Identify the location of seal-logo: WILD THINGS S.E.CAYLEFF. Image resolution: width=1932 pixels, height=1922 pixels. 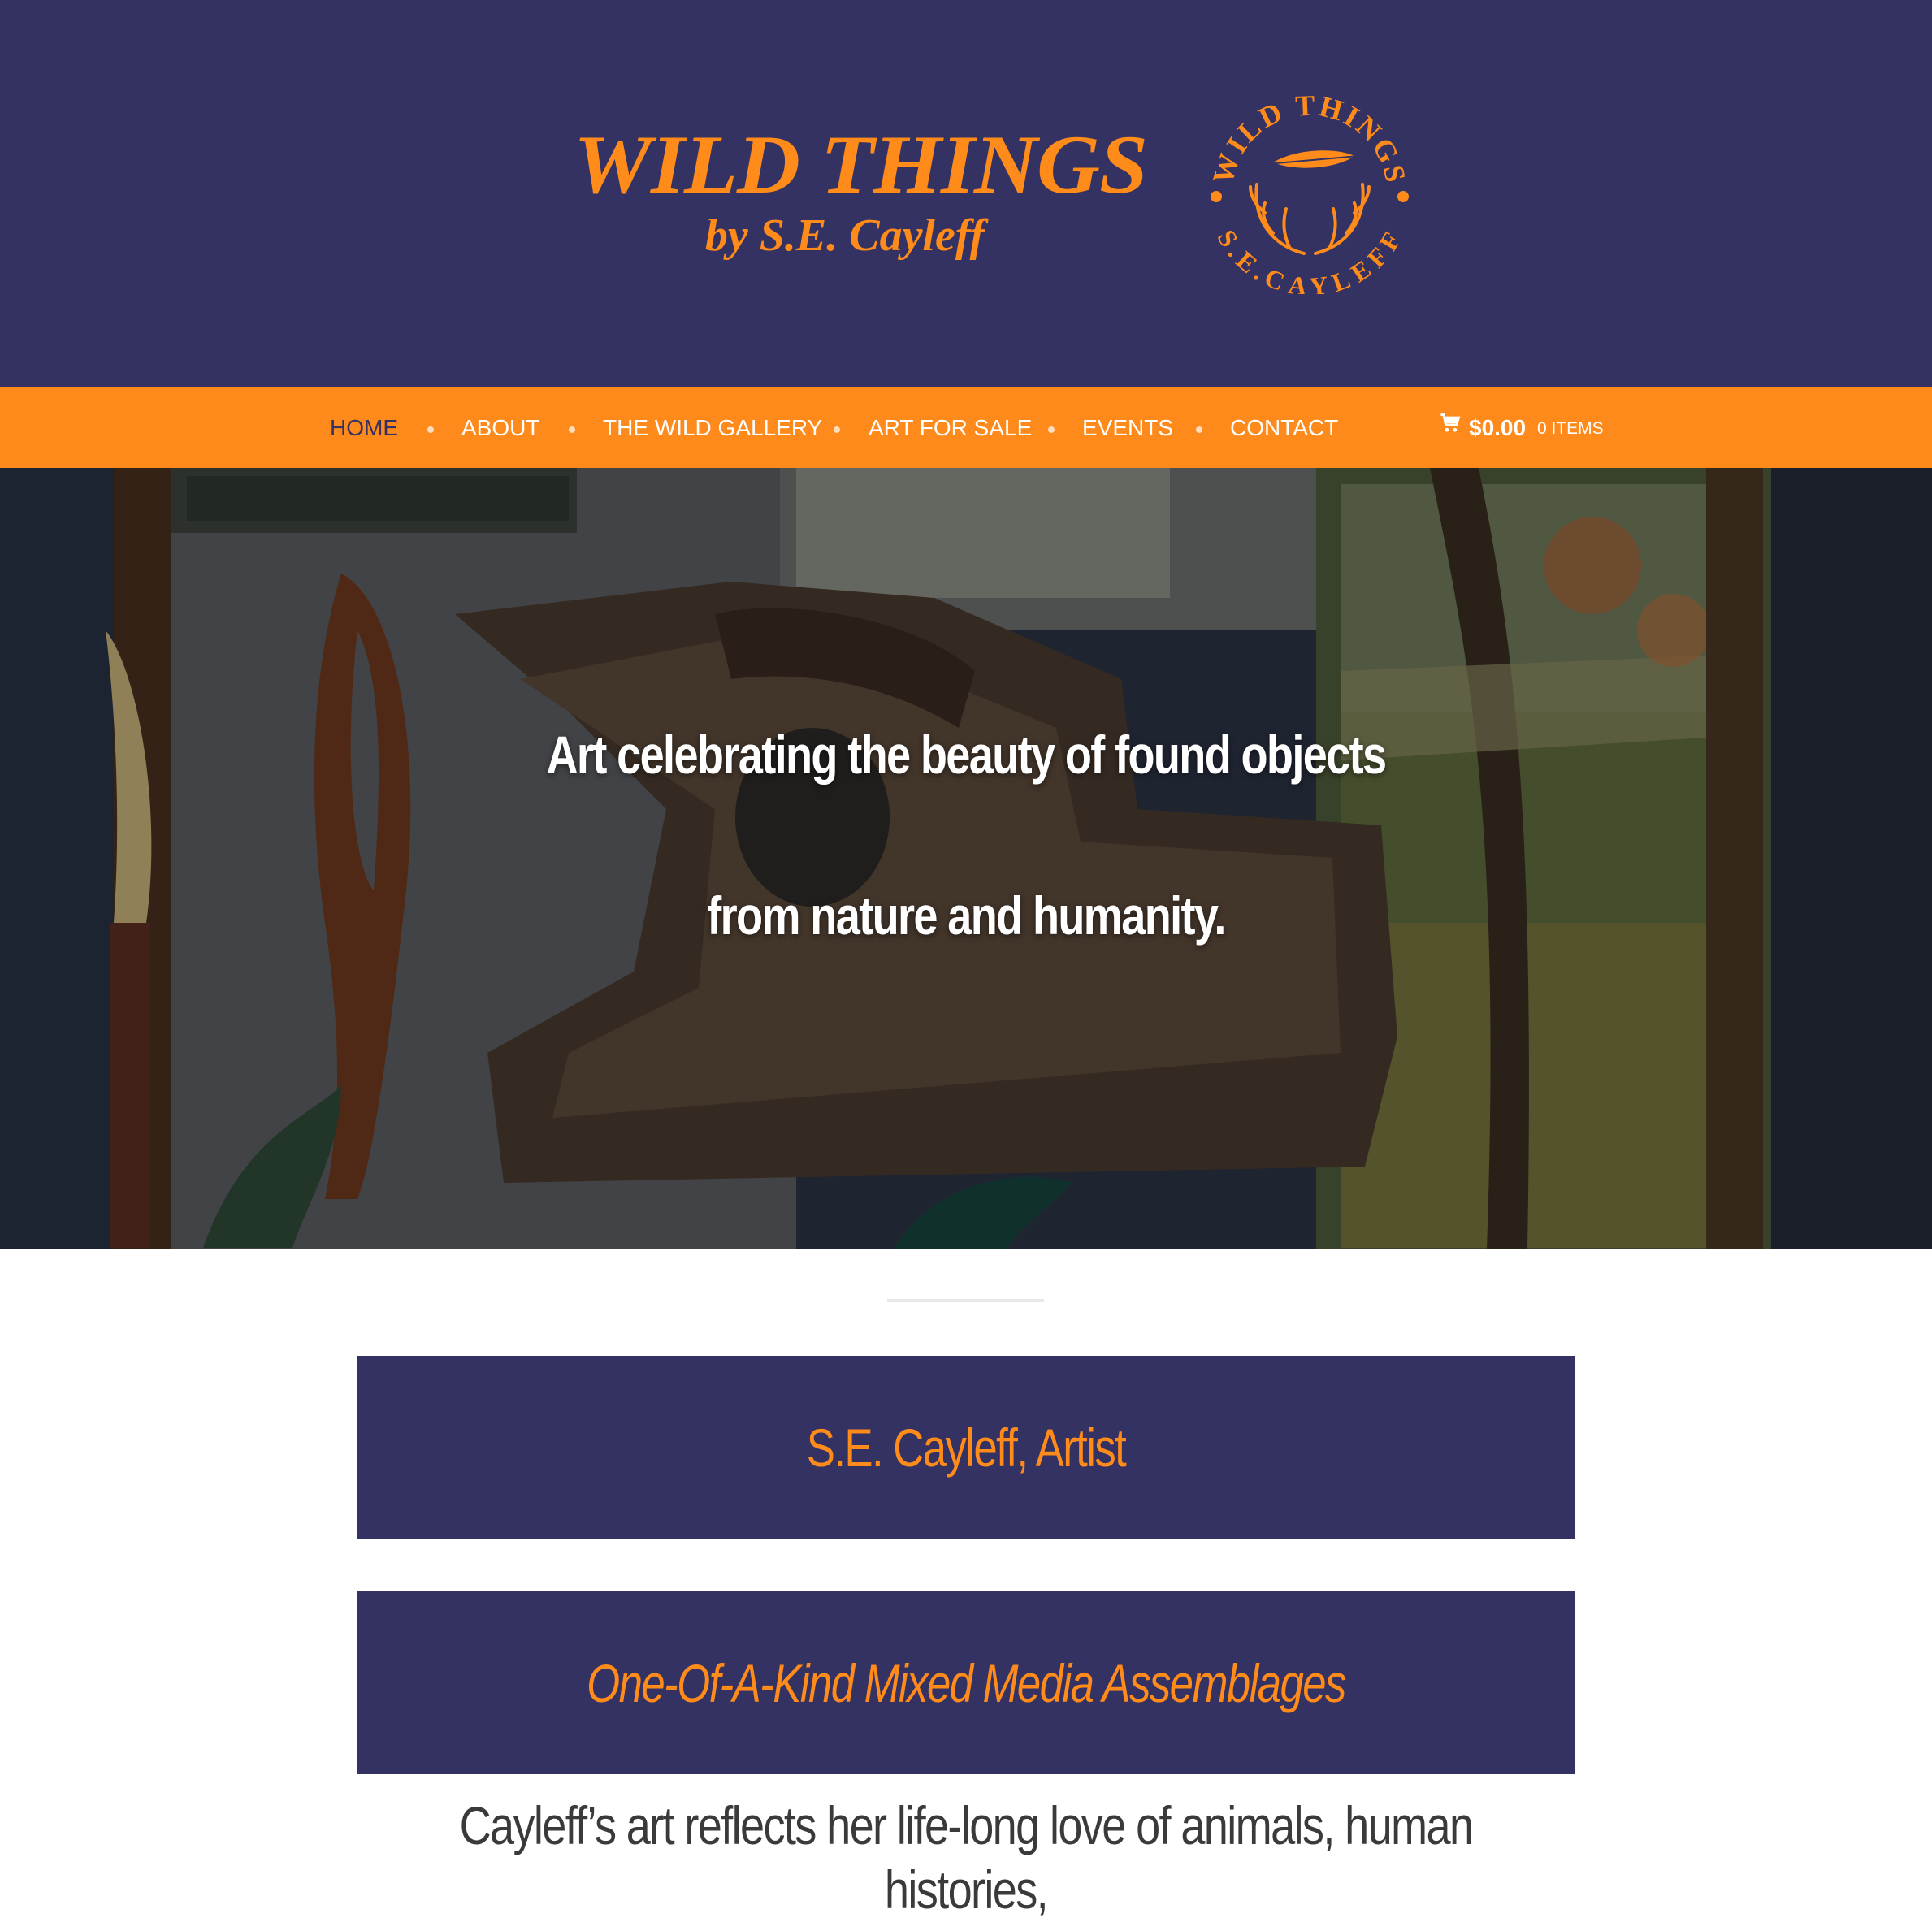
(1309, 192).